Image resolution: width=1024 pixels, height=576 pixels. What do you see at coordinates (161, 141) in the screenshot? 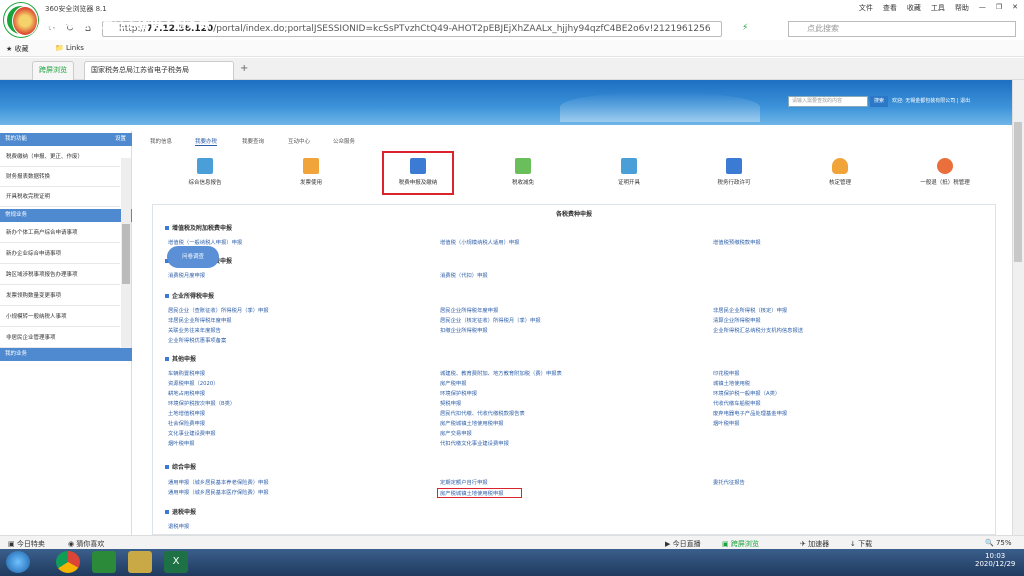
I see `tab-my-info: 我的信息` at bounding box center [161, 141].